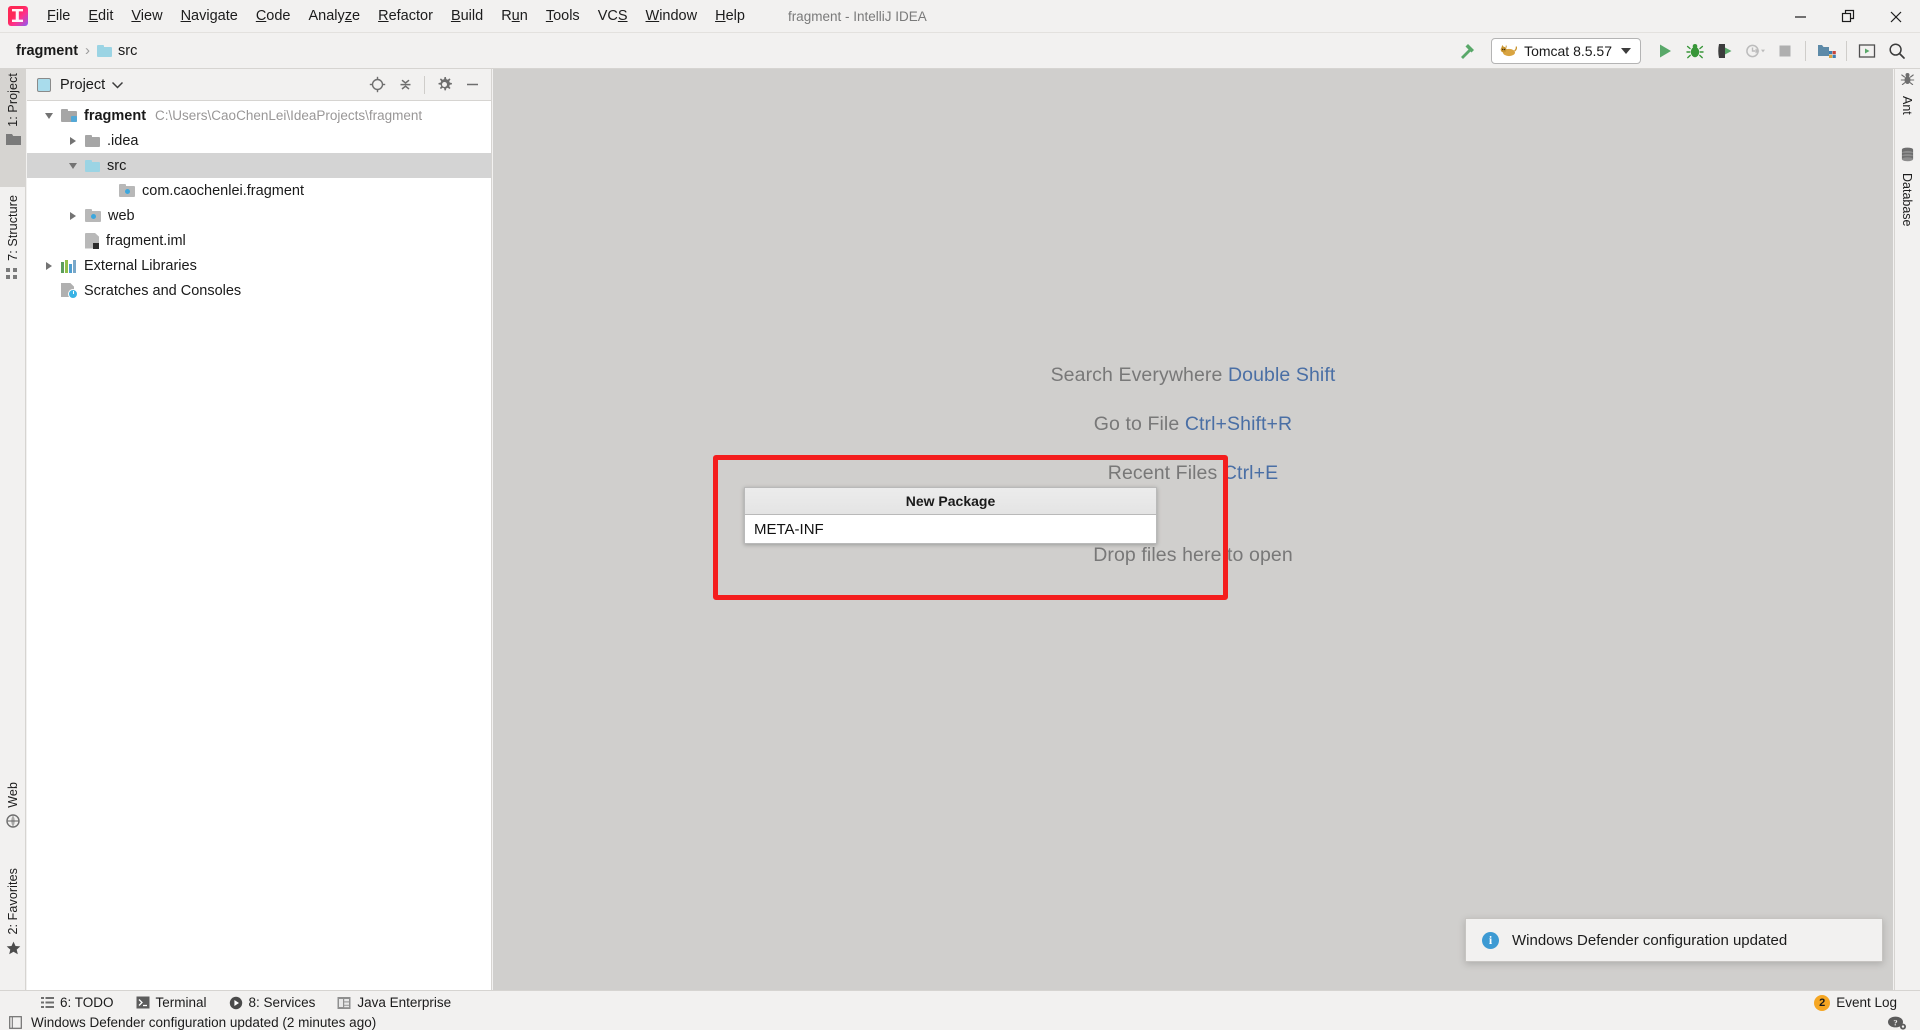  What do you see at coordinates (209, 16) in the screenshot?
I see `menu-navigate: Navigate` at bounding box center [209, 16].